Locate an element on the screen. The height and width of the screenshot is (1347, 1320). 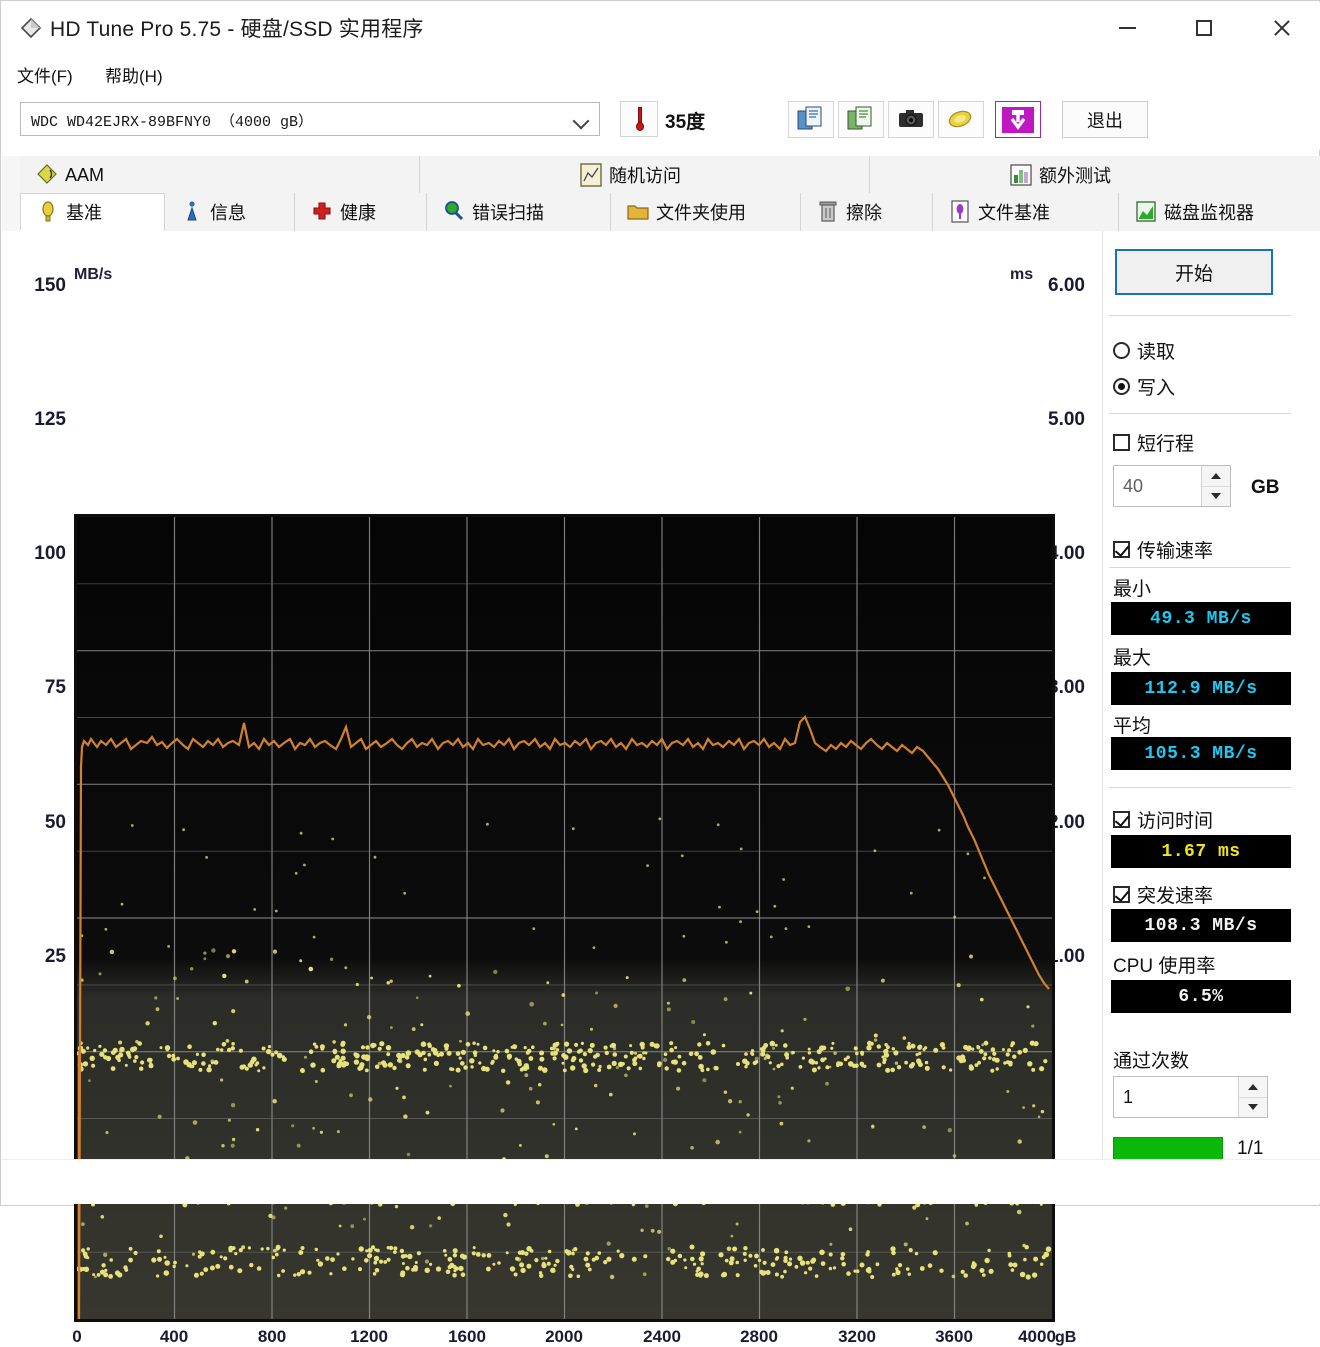
short-stroke-increment is located at coordinates (1216, 476).